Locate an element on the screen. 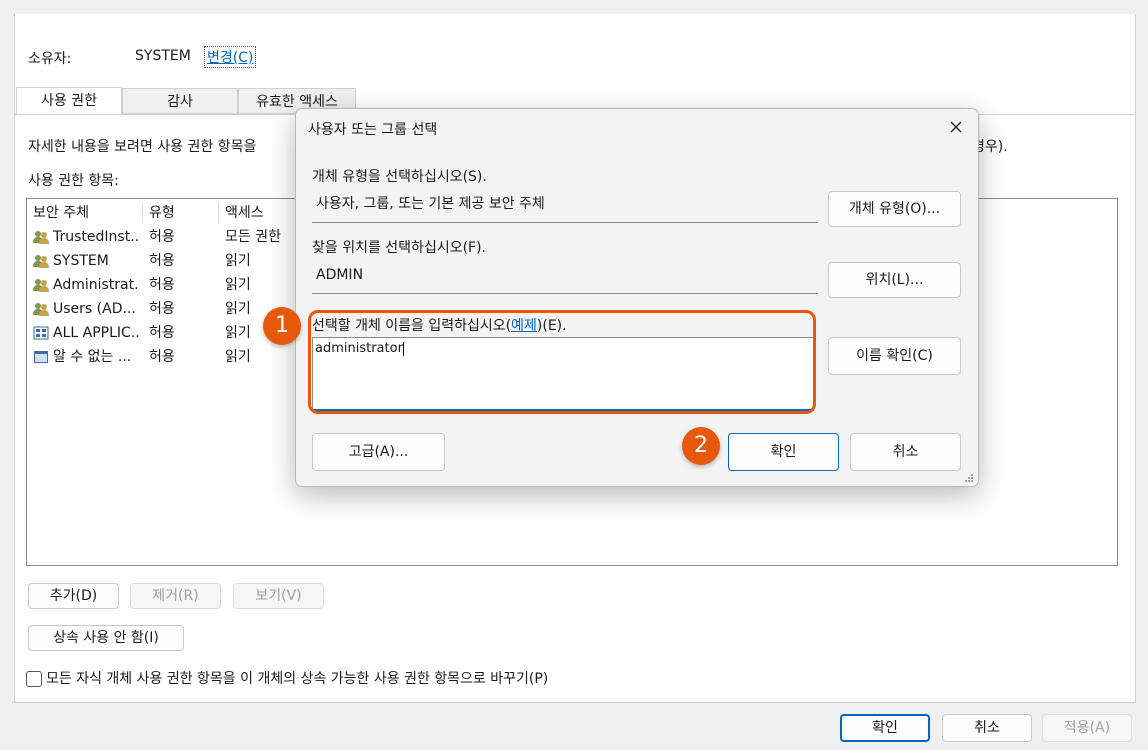 Image resolution: width=1148 pixels, height=750 pixels. location-field: ADMIN is located at coordinates (565, 278).